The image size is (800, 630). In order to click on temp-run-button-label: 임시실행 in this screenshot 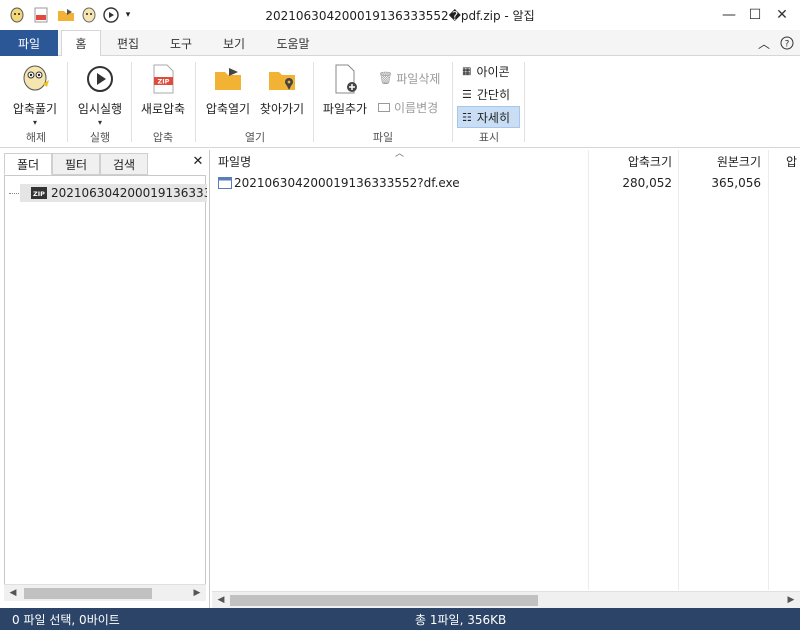, I will do `click(100, 109)`.